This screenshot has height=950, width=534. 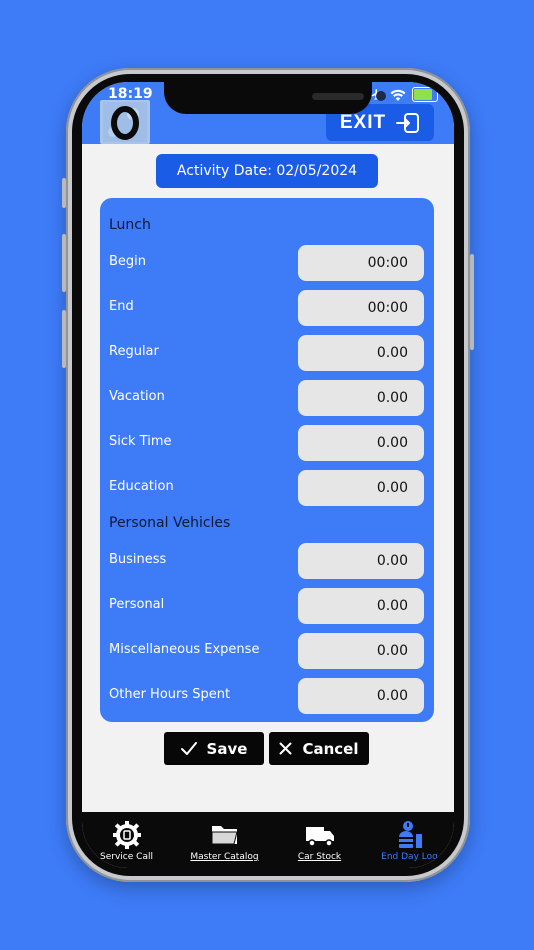 What do you see at coordinates (121, 306) in the screenshot?
I see `row-label-end: End` at bounding box center [121, 306].